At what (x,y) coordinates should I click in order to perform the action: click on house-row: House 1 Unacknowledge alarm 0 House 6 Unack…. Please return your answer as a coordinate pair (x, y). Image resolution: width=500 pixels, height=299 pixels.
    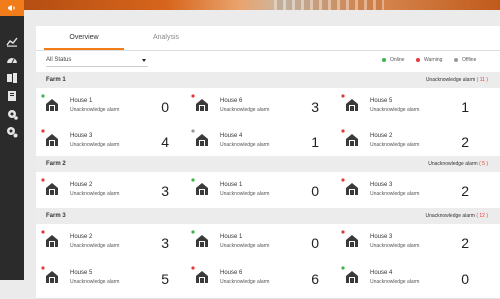
    Looking at the image, I should click on (268, 107).